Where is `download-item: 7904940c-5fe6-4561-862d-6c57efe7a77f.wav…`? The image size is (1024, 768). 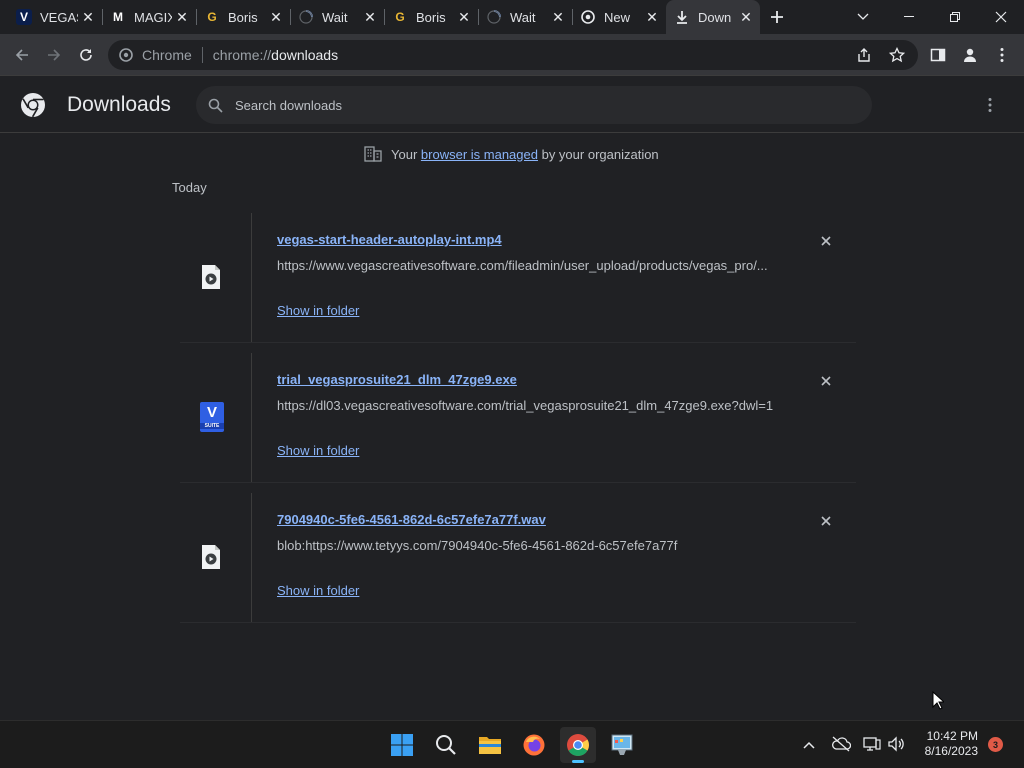
download-item: 7904940c-5fe6-4561-862d-6c57efe7a77f.wav… is located at coordinates (518, 558).